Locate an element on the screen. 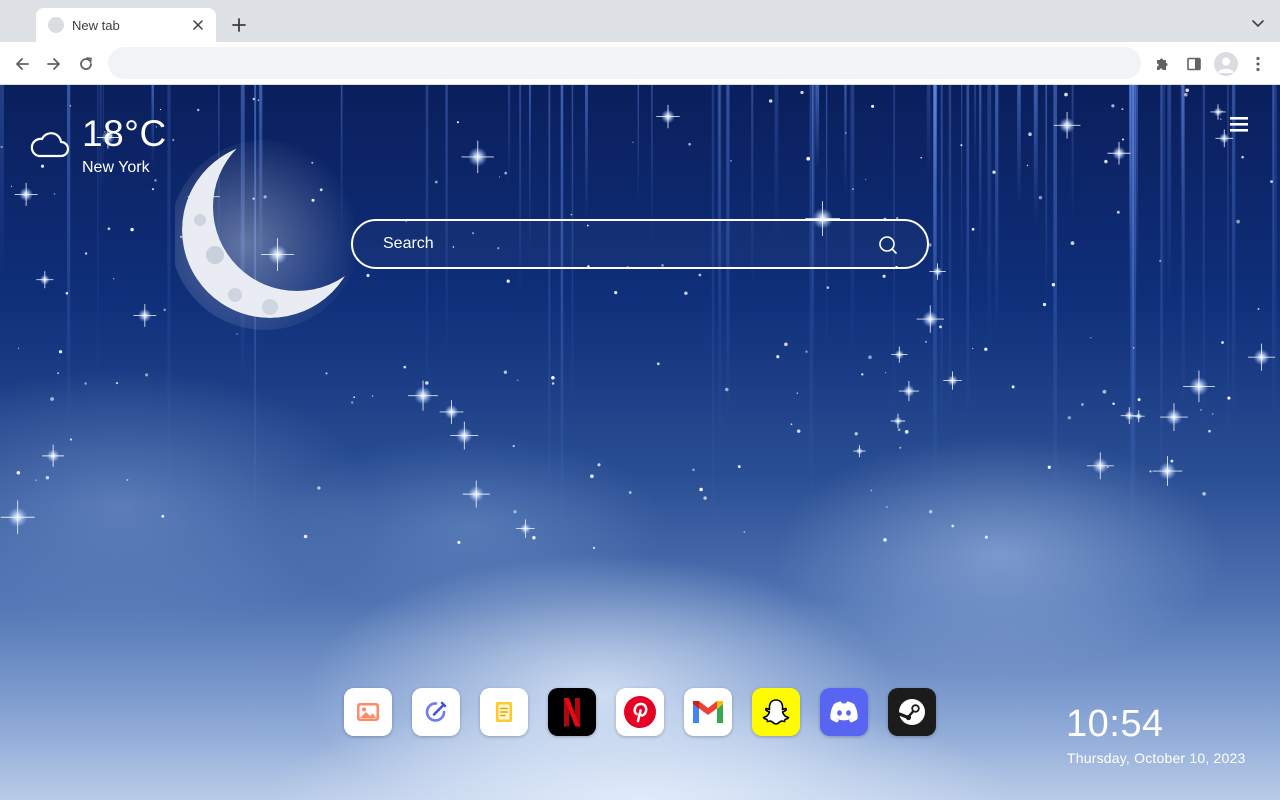 This screenshot has height=800, width=1280. person-icon is located at coordinates (1226, 65).